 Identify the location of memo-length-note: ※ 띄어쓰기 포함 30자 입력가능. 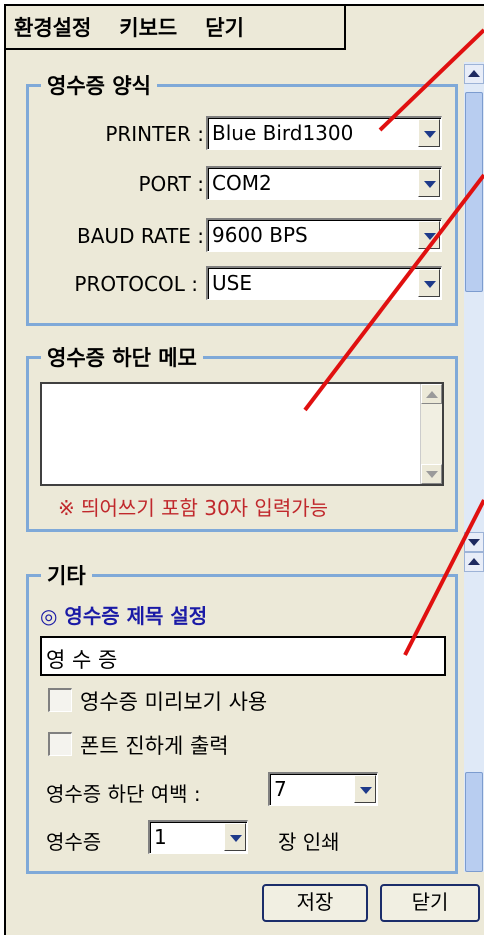
(193, 508).